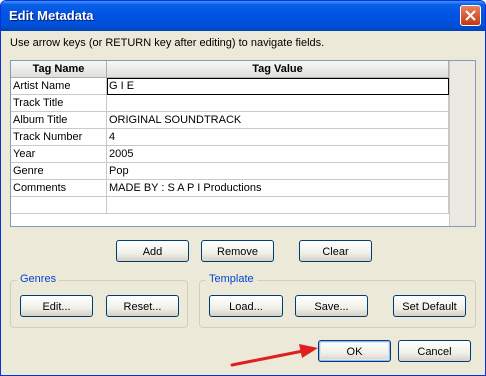 This screenshot has height=376, width=486. Describe the element at coordinates (59, 137) in the screenshot. I see `tag-name-cell: Track Number` at that location.